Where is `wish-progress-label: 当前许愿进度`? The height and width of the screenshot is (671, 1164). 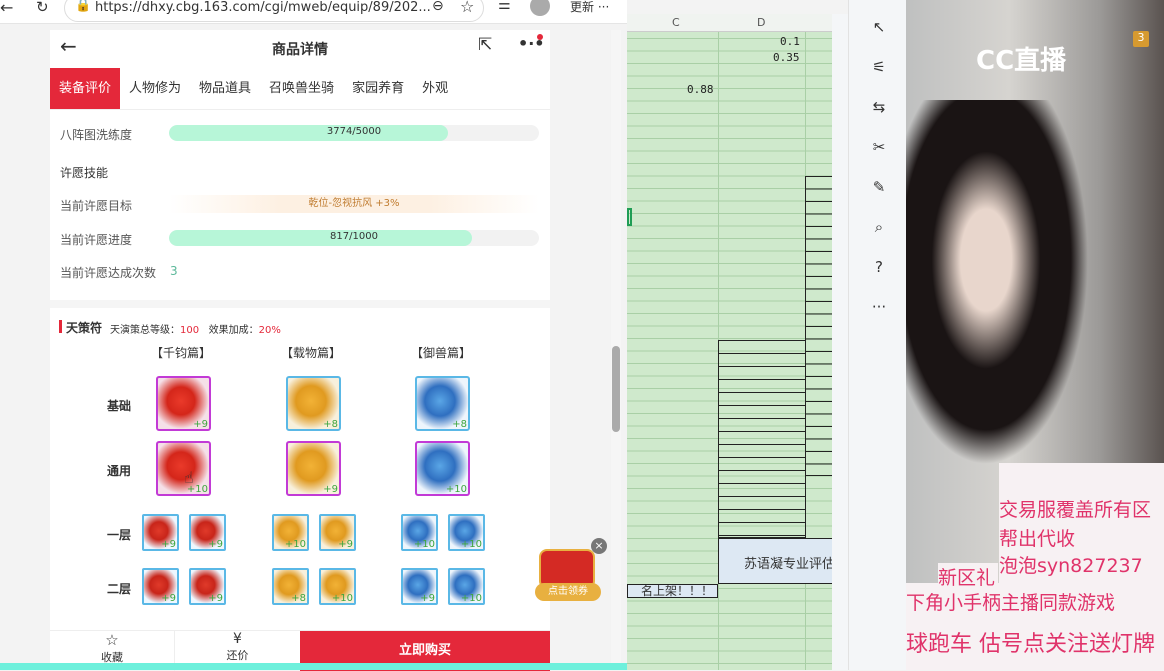 wish-progress-label: 当前许愿进度 is located at coordinates (96, 240).